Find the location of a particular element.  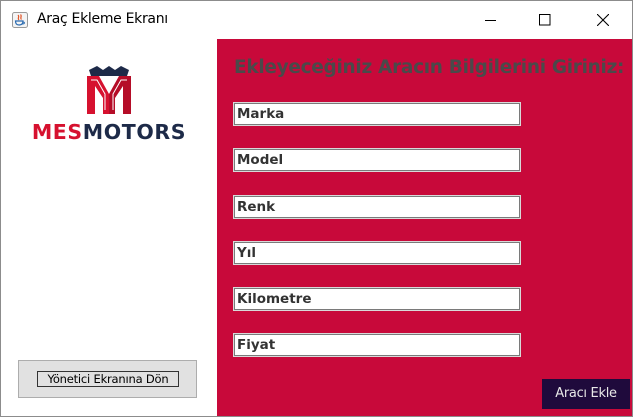

logo-text-mes: MES is located at coordinates (57, 132).